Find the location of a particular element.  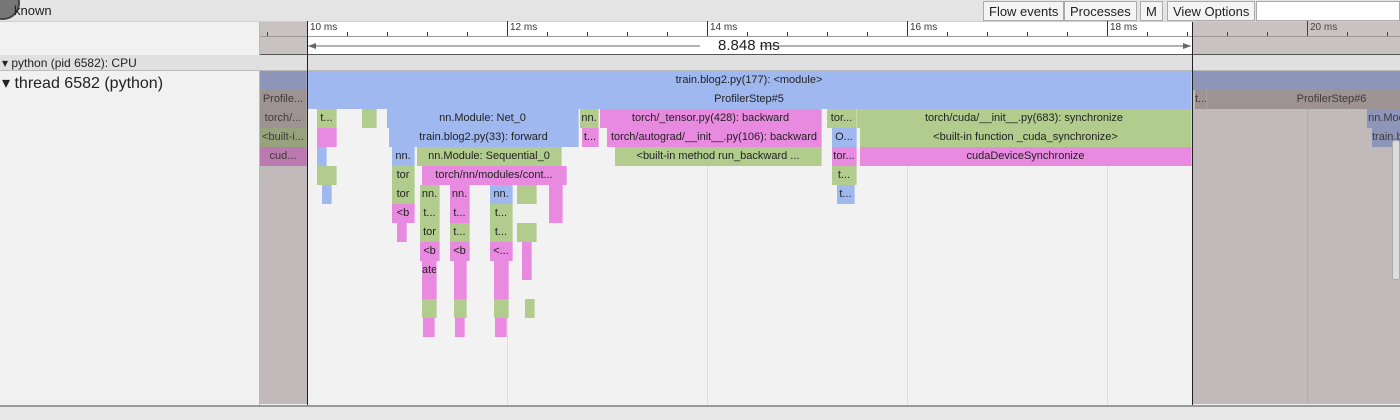

trace-slice: ProfilerStep#5 is located at coordinates (749, 99).